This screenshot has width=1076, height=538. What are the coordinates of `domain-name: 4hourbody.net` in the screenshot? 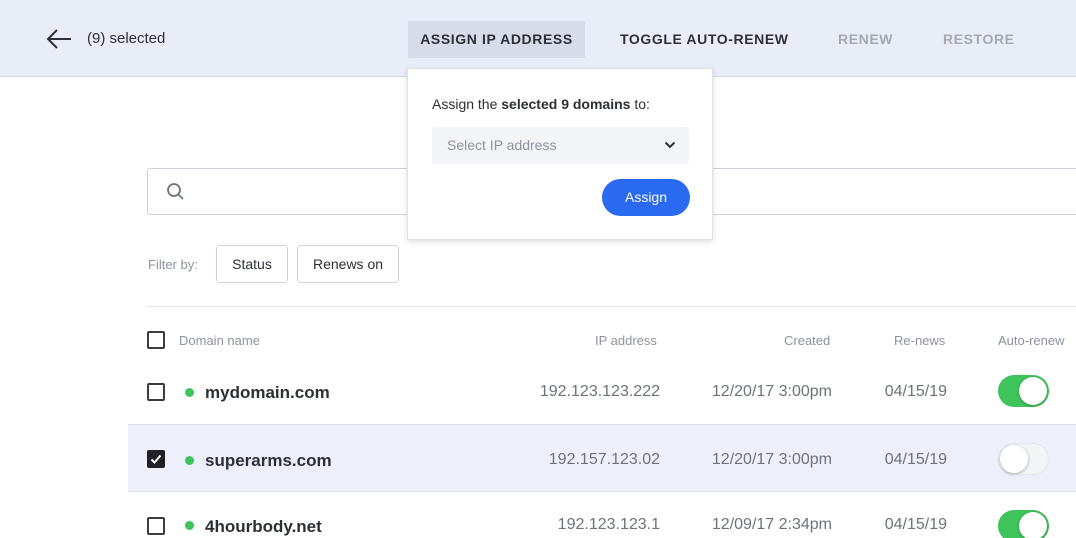 It's located at (263, 527).